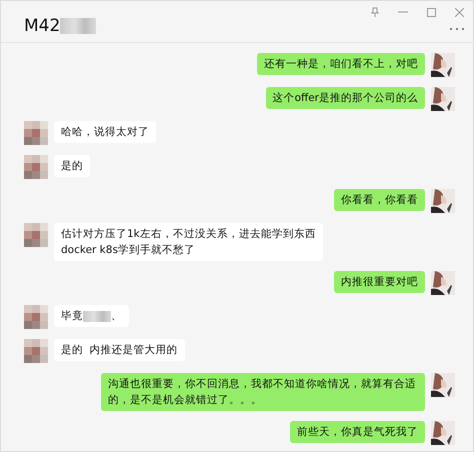 This screenshot has height=452, width=474. Describe the element at coordinates (91, 316) in the screenshot. I see `message-bubble: 毕竟 、` at that location.